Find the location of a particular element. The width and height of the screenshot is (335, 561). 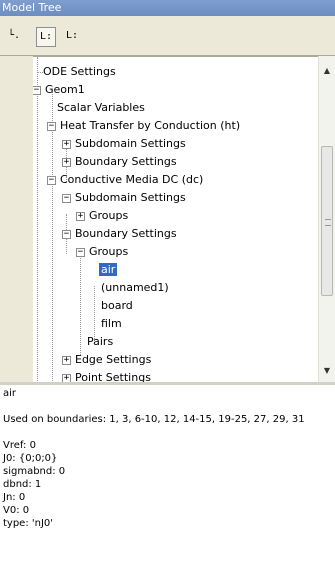

info-prop-sigmabnd: sigmabnd: 0 is located at coordinates (34, 471).